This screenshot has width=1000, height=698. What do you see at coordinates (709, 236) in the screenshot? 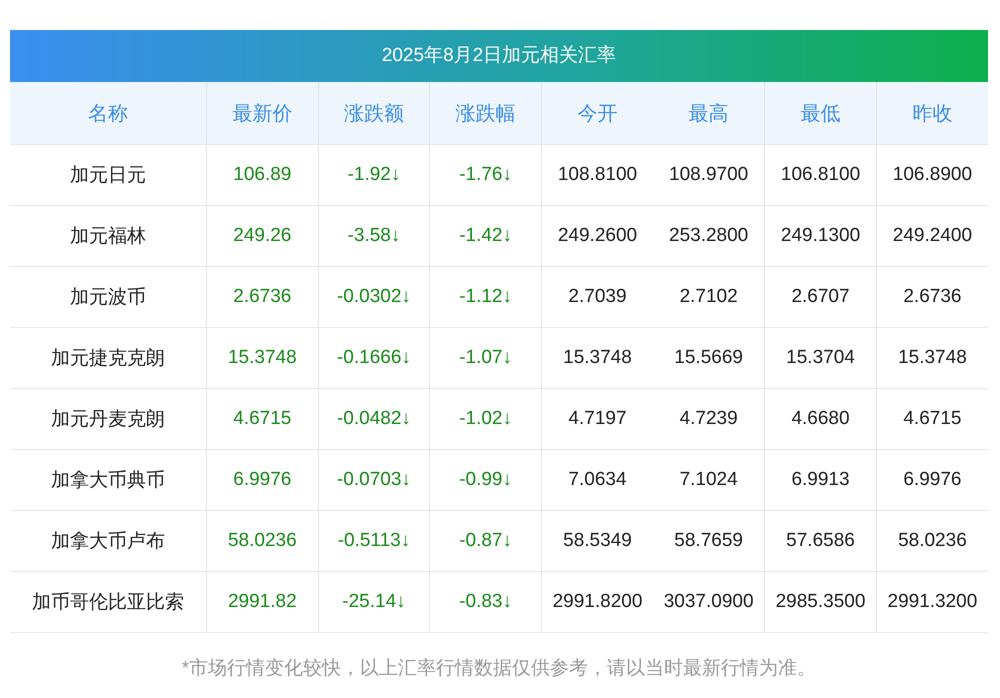
I see `table-cell: 253.2800` at bounding box center [709, 236].